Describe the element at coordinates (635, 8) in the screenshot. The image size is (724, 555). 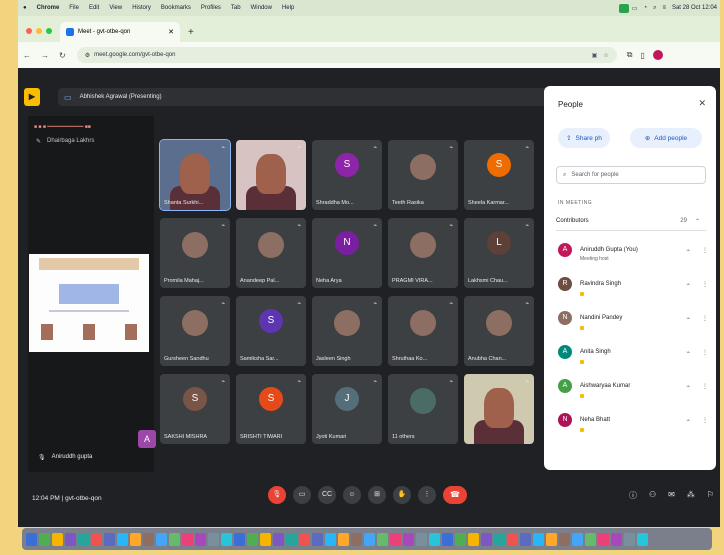
I see `battery-icon: ▭` at that location.